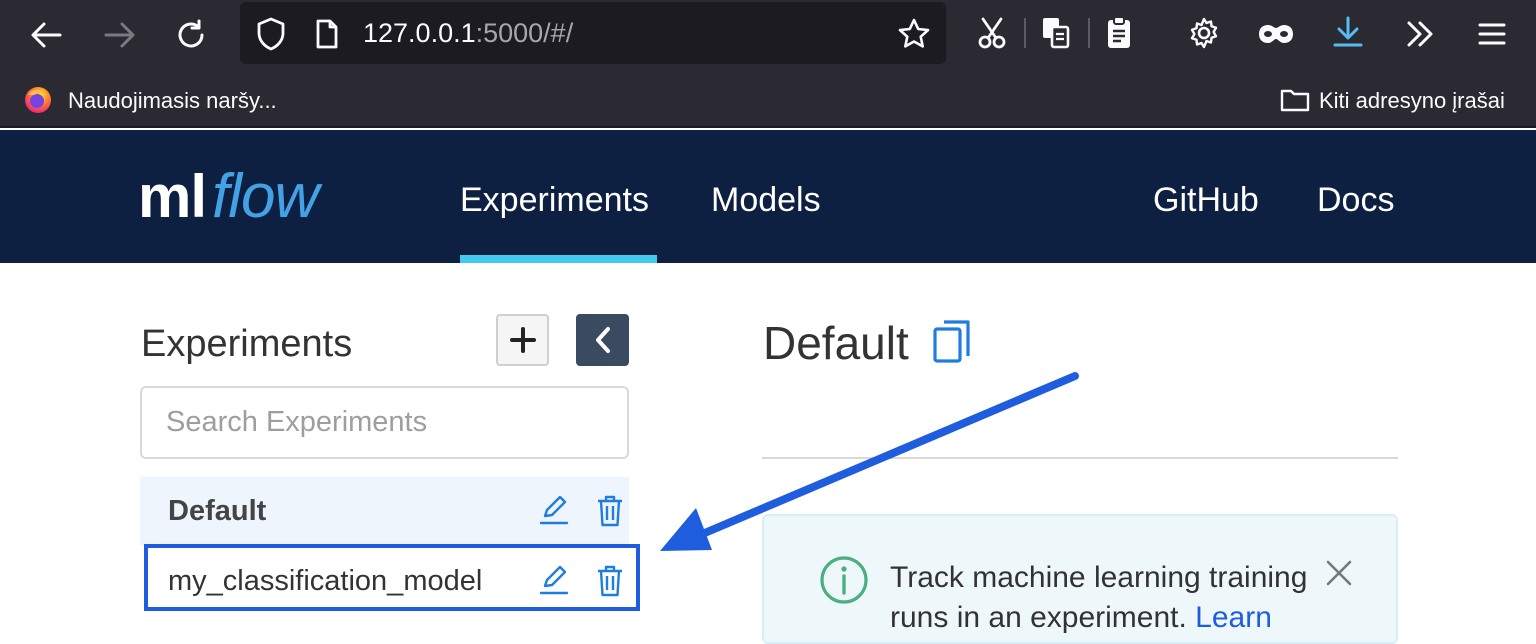 This screenshot has height=644, width=1536. Describe the element at coordinates (844, 580) in the screenshot. I see `info-icon` at that location.